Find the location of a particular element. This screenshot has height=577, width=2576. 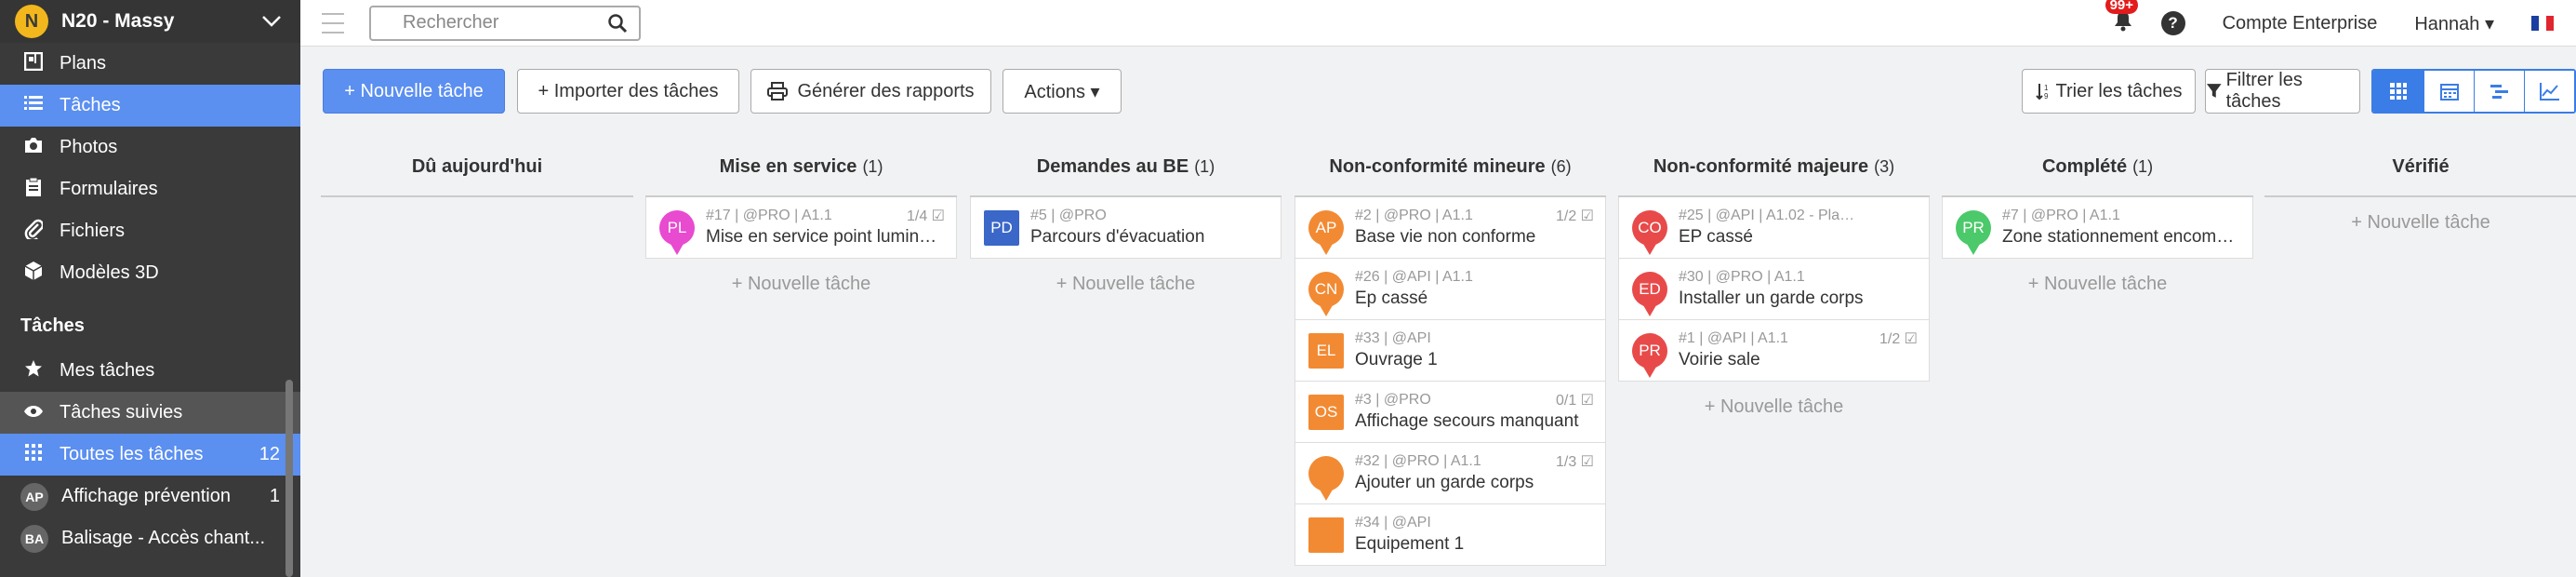

column-header: Complété (1) is located at coordinates (2097, 167).